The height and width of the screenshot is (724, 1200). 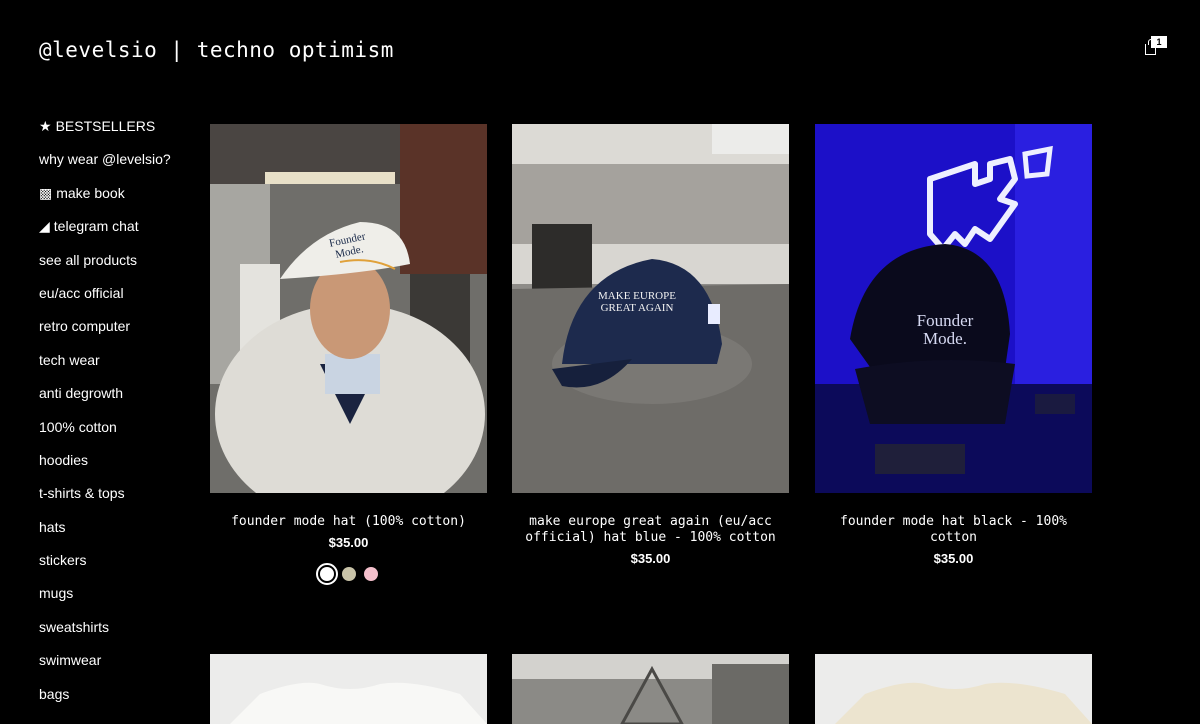 I want to click on sidebar-item-tech-wear: tech wear, so click(x=119, y=367).